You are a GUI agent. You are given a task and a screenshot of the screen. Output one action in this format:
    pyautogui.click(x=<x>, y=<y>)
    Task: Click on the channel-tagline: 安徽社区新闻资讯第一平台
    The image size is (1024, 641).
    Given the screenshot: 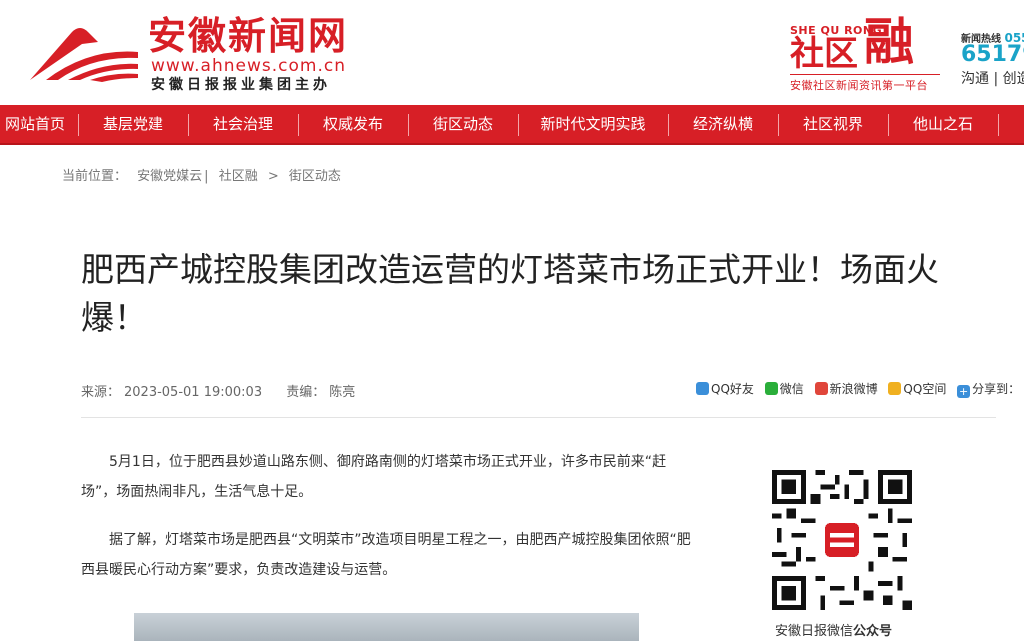 What is the action you would take?
    pyautogui.click(x=859, y=85)
    